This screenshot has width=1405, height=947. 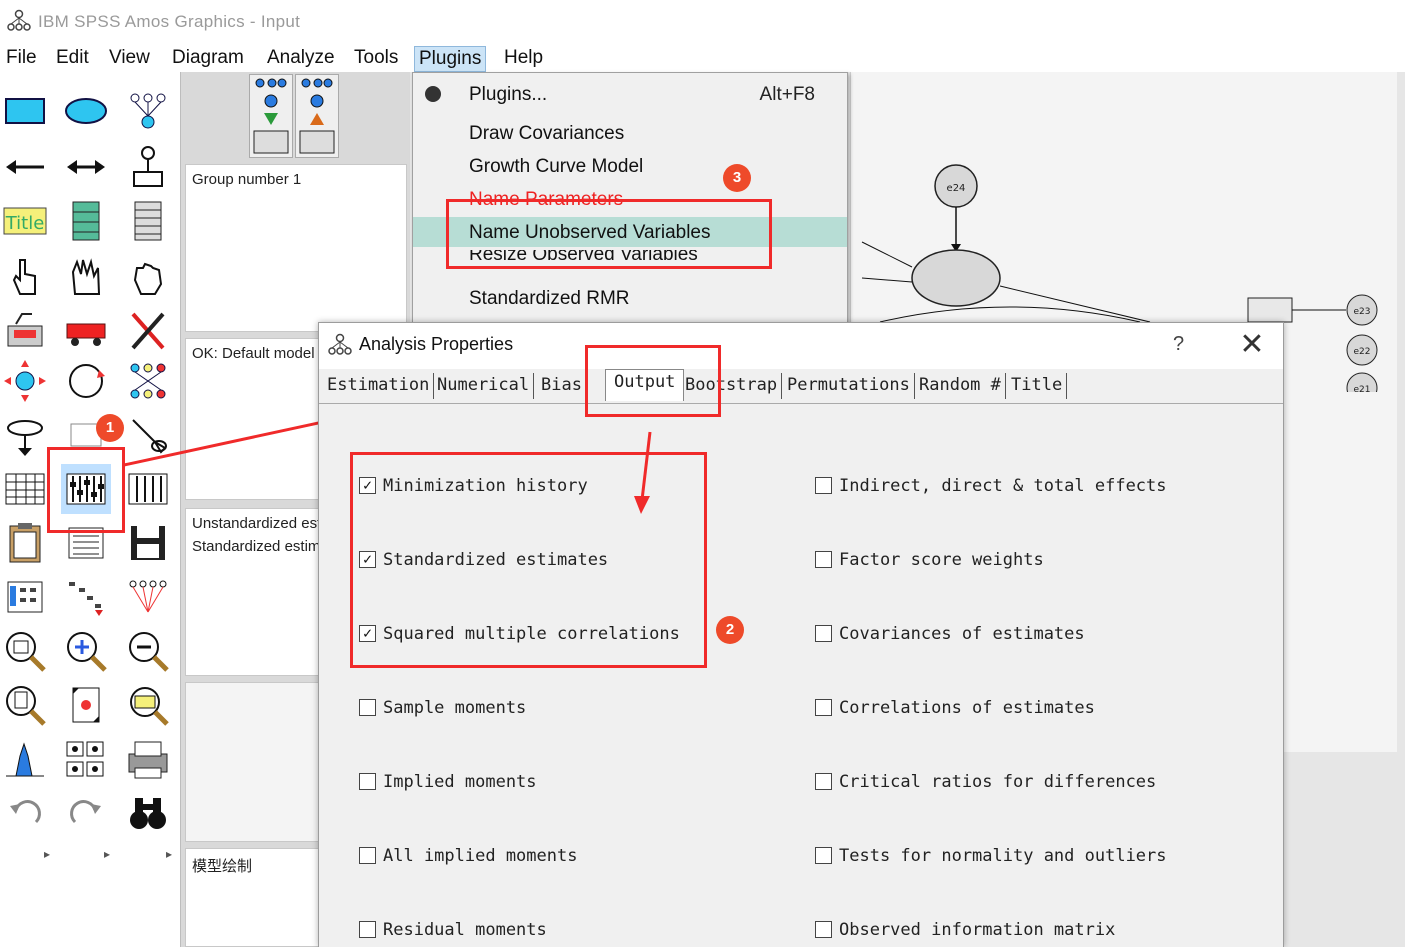 I want to click on checkbox-residual-moments, so click(x=367, y=929).